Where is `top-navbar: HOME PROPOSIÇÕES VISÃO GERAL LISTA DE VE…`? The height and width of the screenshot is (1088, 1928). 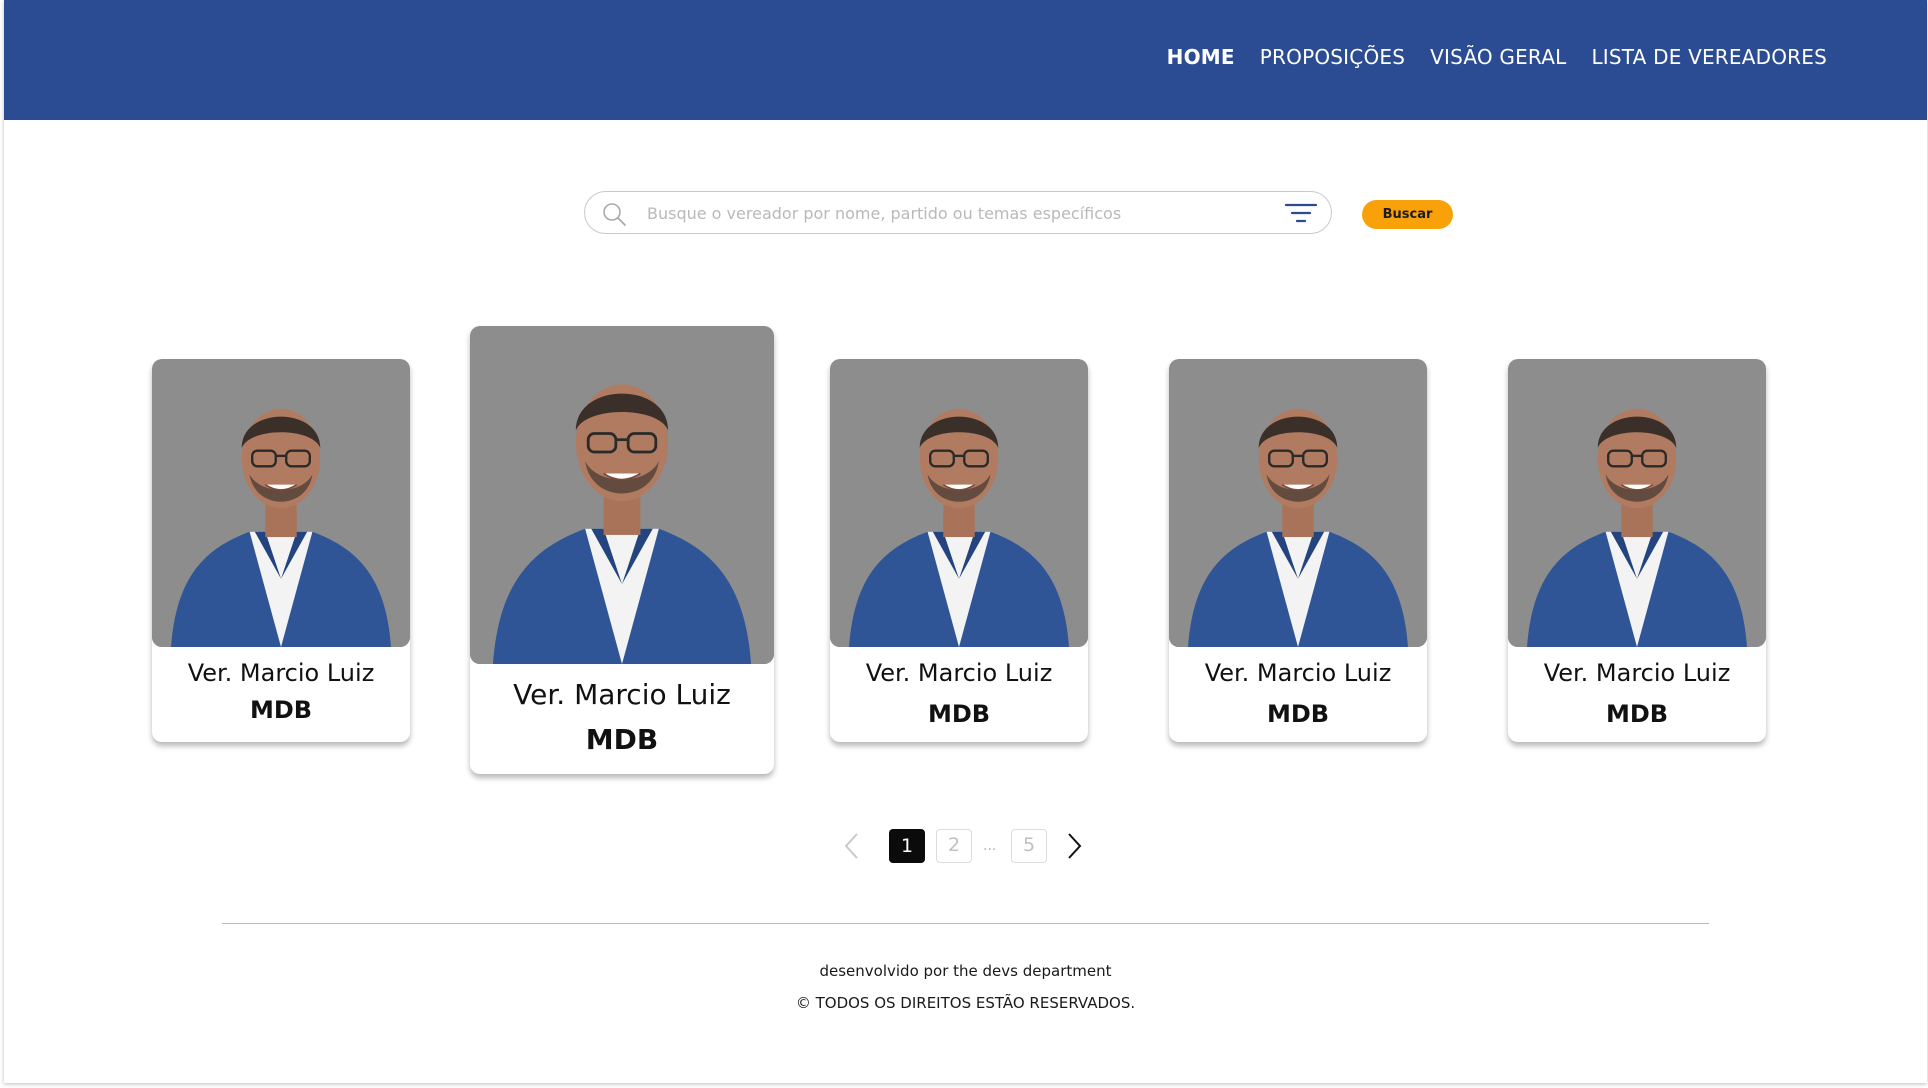
top-navbar: HOME PROPOSIÇÕES VISÃO GERAL LISTA DE VE… is located at coordinates (965, 60).